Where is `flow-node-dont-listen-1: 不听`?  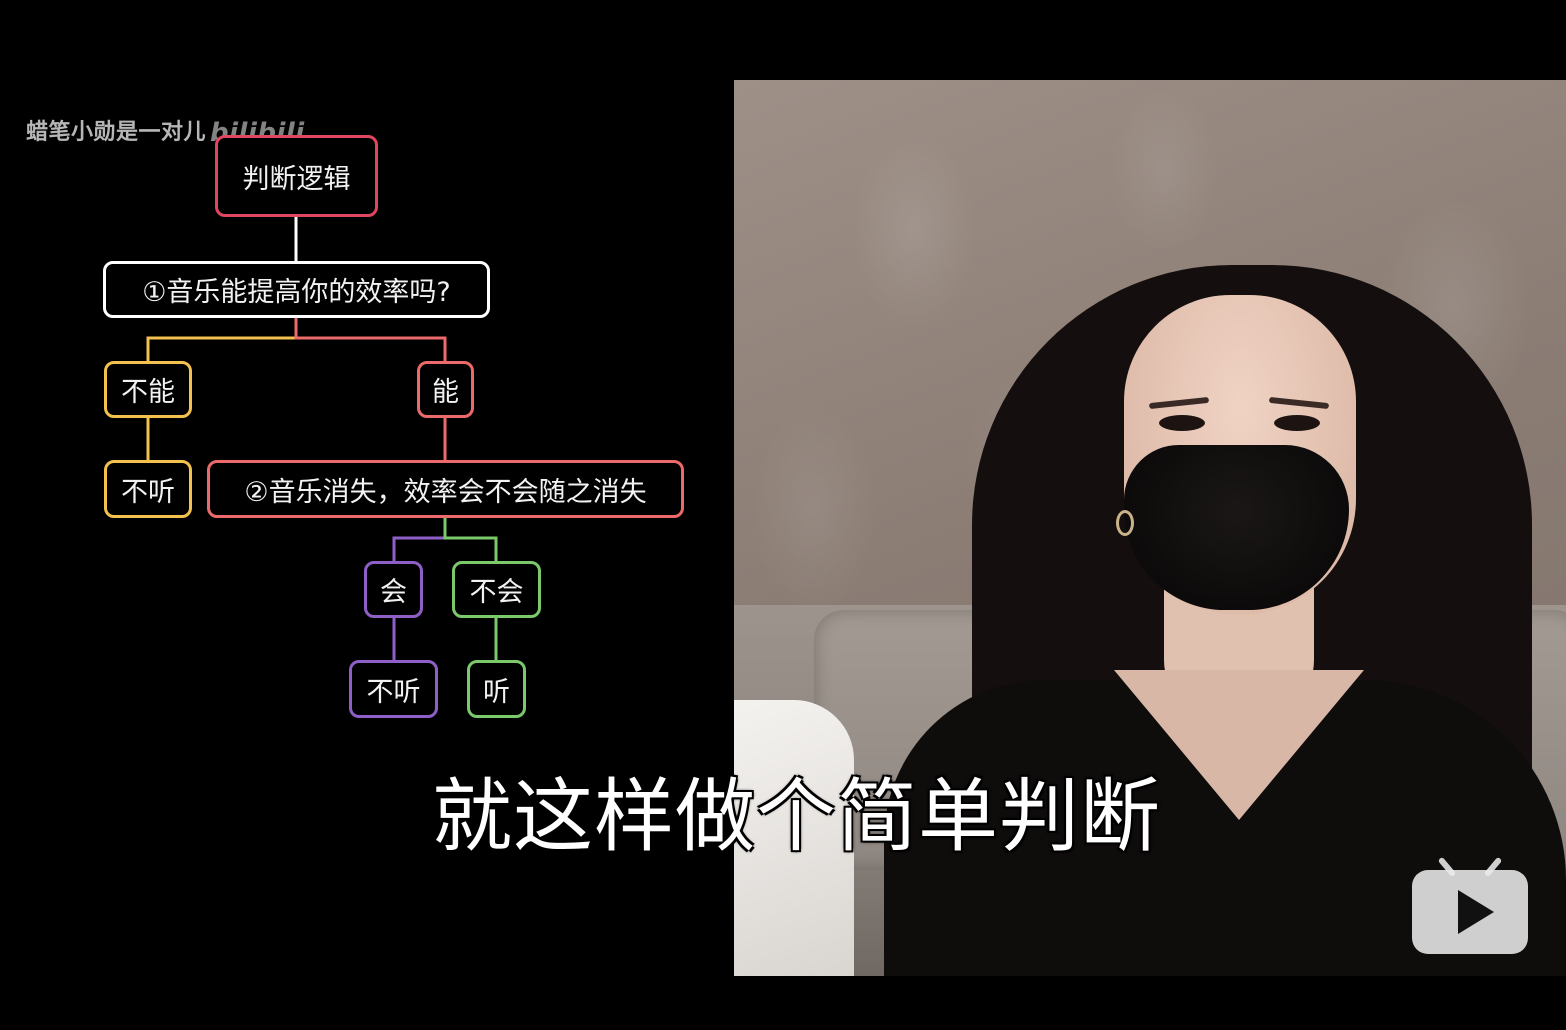 flow-node-dont-listen-1: 不听 is located at coordinates (148, 489).